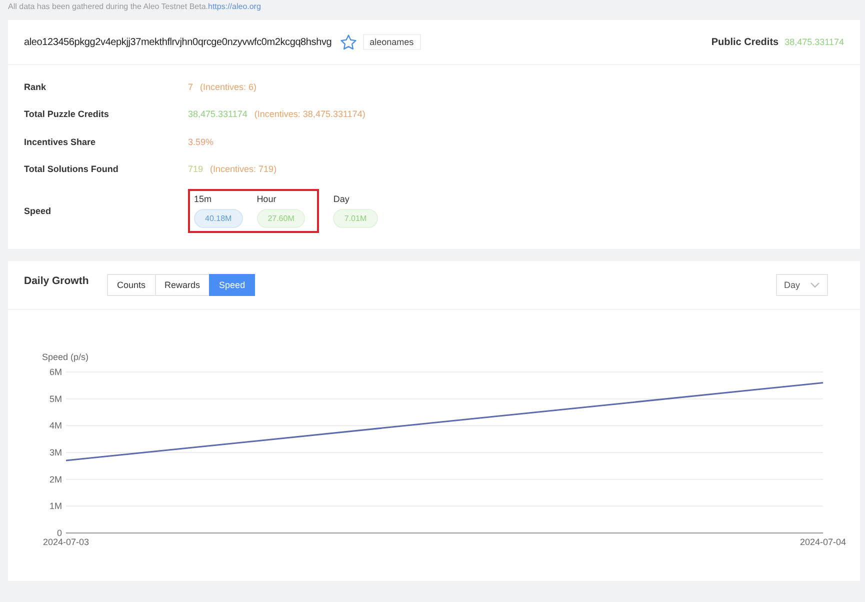  Describe the element at coordinates (182, 285) in the screenshot. I see `chart-tab: Rewards` at that location.